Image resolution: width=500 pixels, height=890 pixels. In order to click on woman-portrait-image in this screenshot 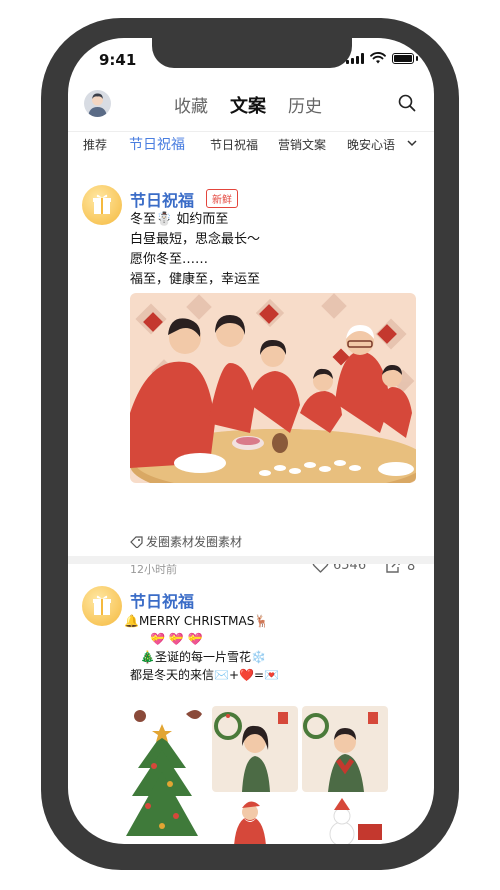, I will do `click(255, 749)`.